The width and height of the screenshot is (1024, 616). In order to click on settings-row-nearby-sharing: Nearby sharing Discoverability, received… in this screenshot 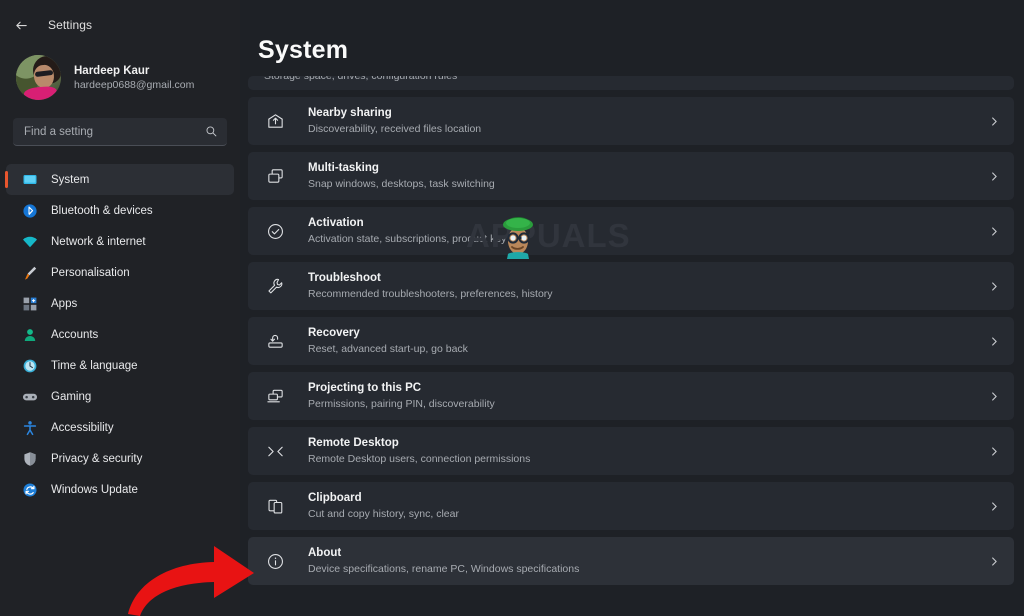, I will do `click(631, 121)`.